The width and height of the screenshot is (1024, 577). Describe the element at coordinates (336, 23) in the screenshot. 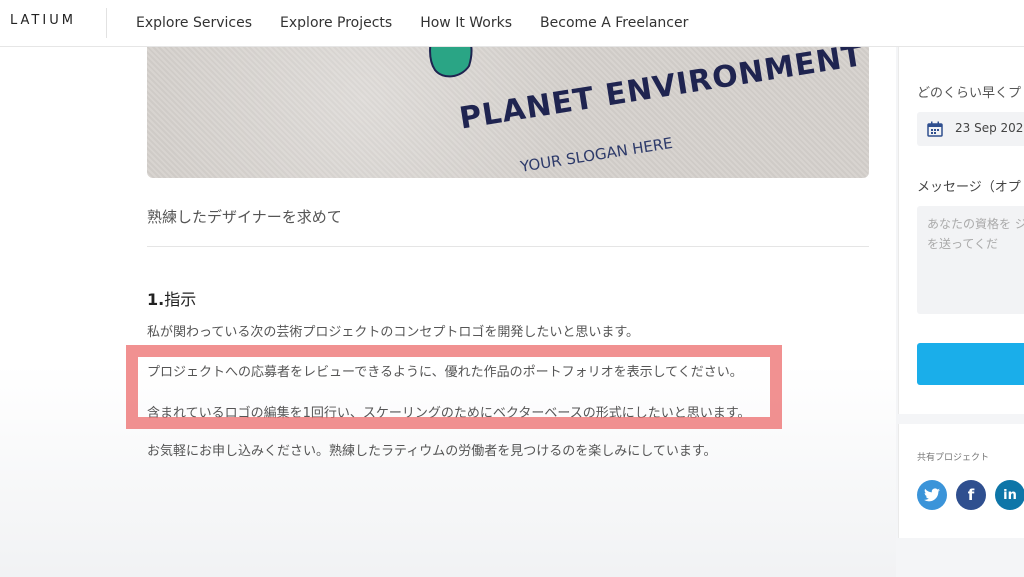

I see `nav-explore-projects: Explore Projects` at that location.